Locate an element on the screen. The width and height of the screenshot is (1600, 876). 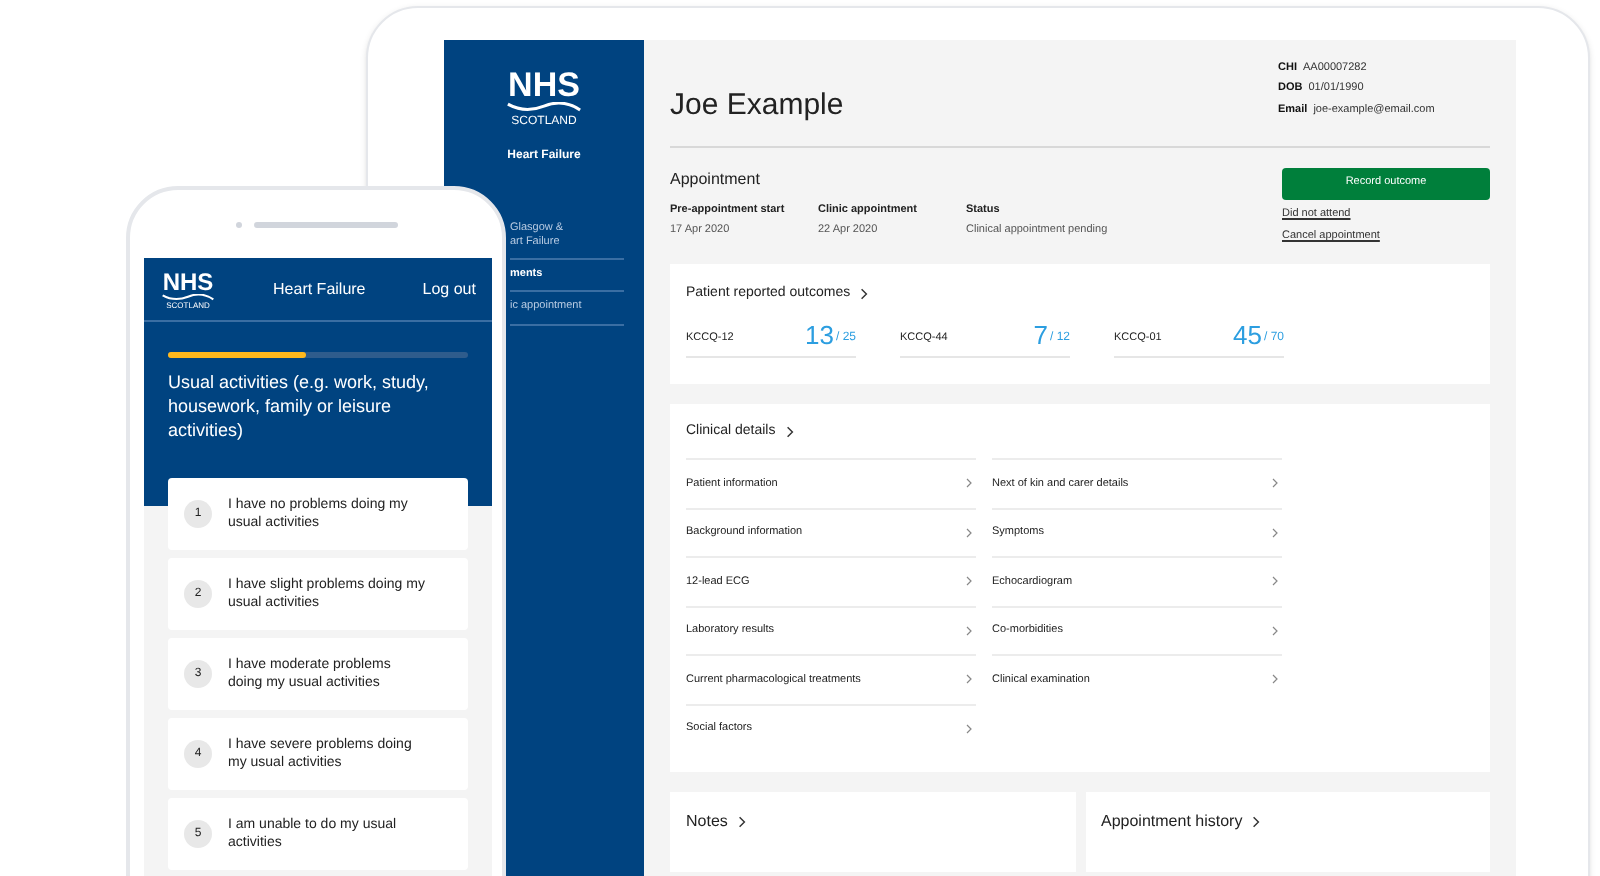
score-value: 45 is located at coordinates (1247, 334).